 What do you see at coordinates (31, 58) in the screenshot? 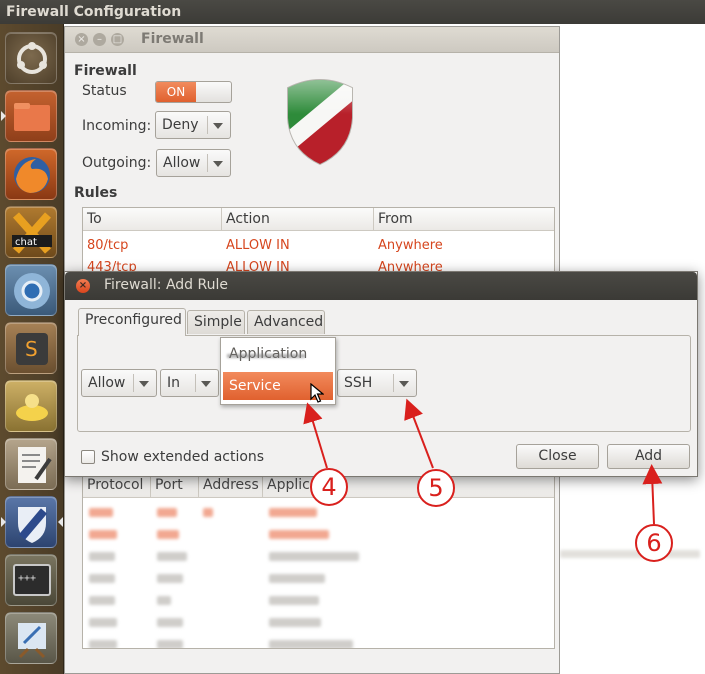
I see `dash-home-icon` at bounding box center [31, 58].